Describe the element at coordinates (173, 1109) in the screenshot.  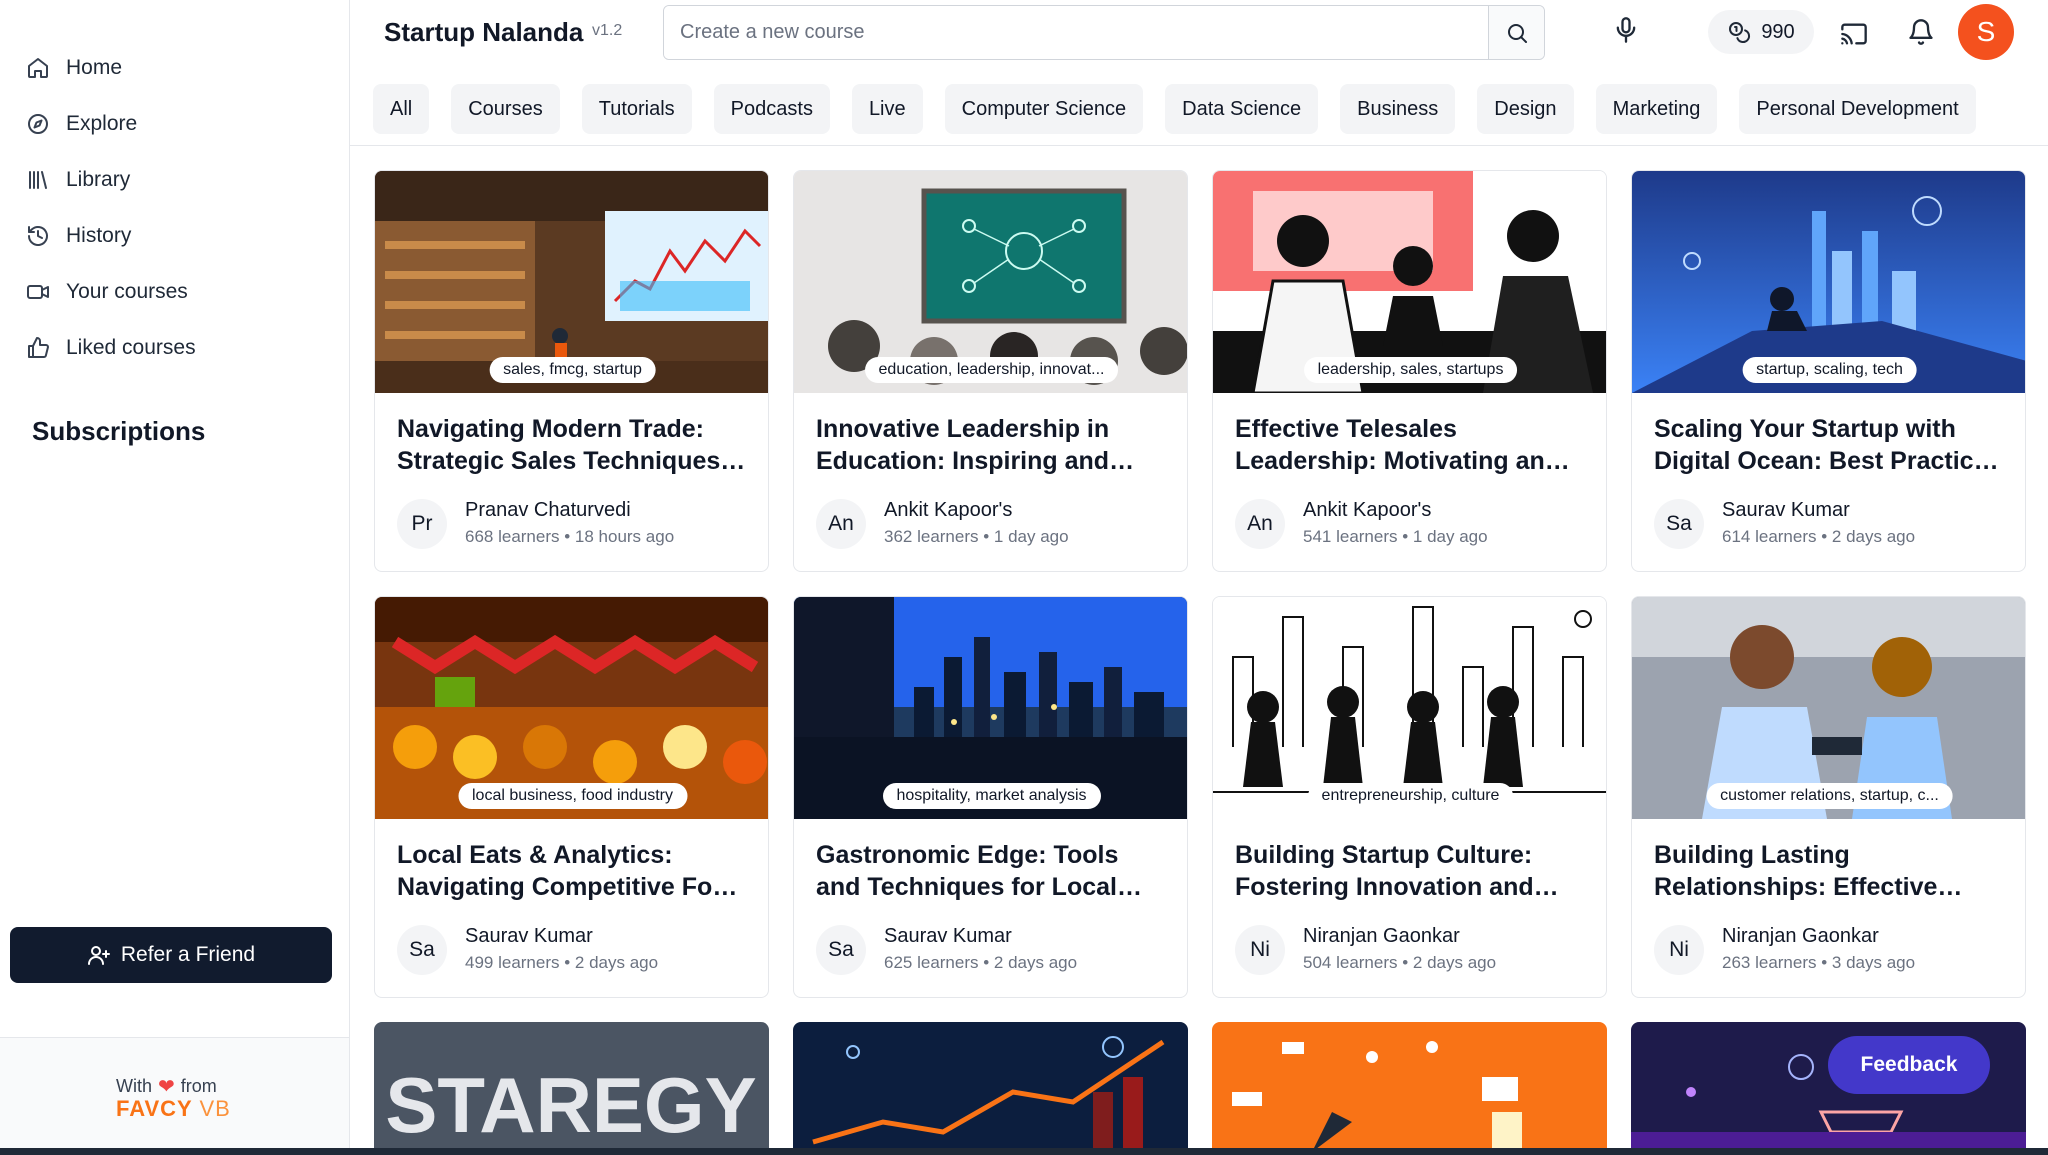
I see `favcy-logo: FAVCY VB` at that location.